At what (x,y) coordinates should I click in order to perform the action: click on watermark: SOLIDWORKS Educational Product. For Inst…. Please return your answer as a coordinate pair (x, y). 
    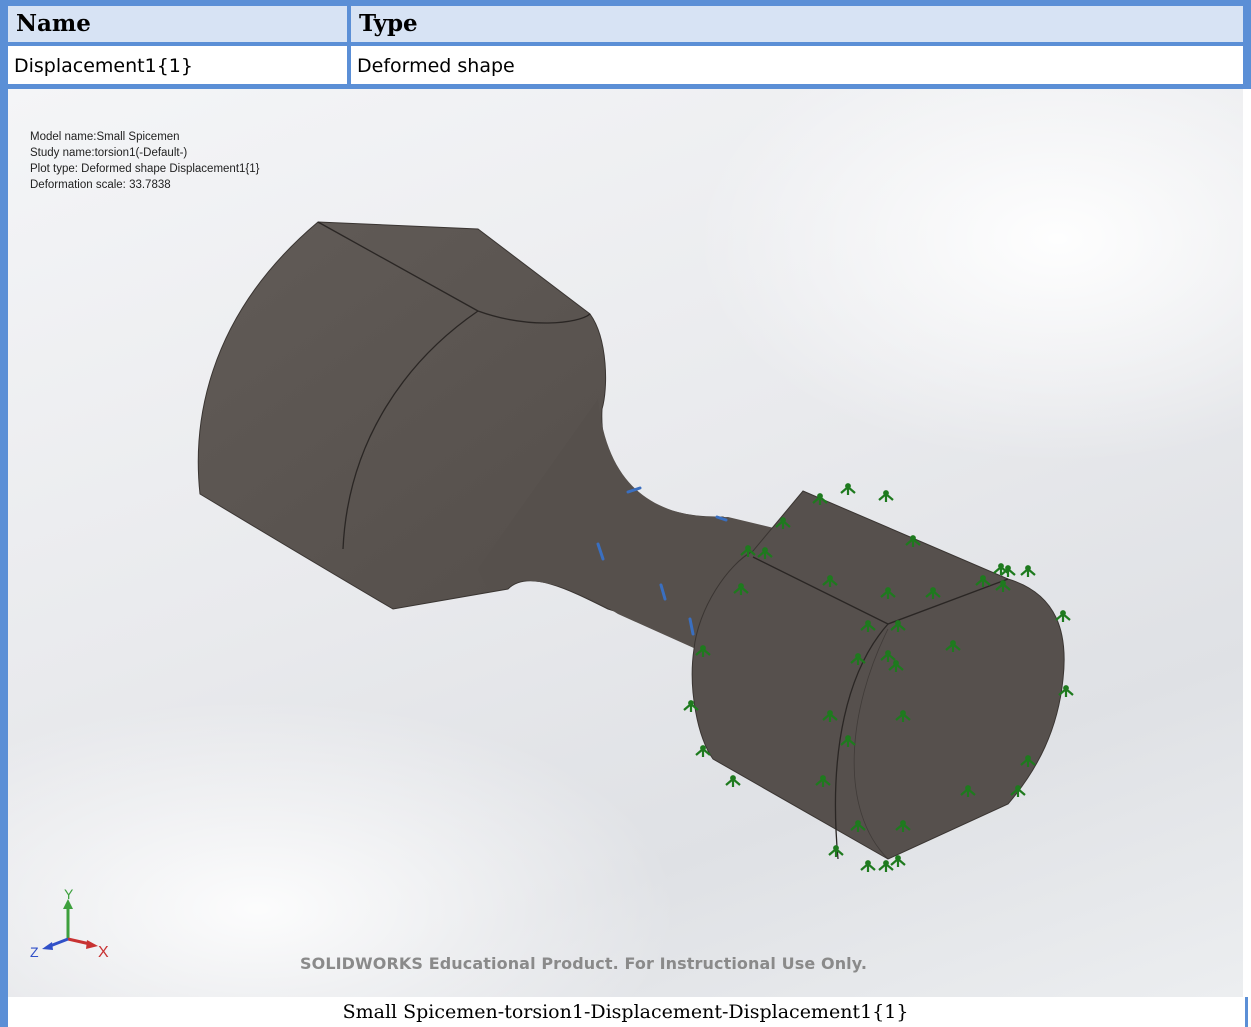
    Looking at the image, I should click on (584, 963).